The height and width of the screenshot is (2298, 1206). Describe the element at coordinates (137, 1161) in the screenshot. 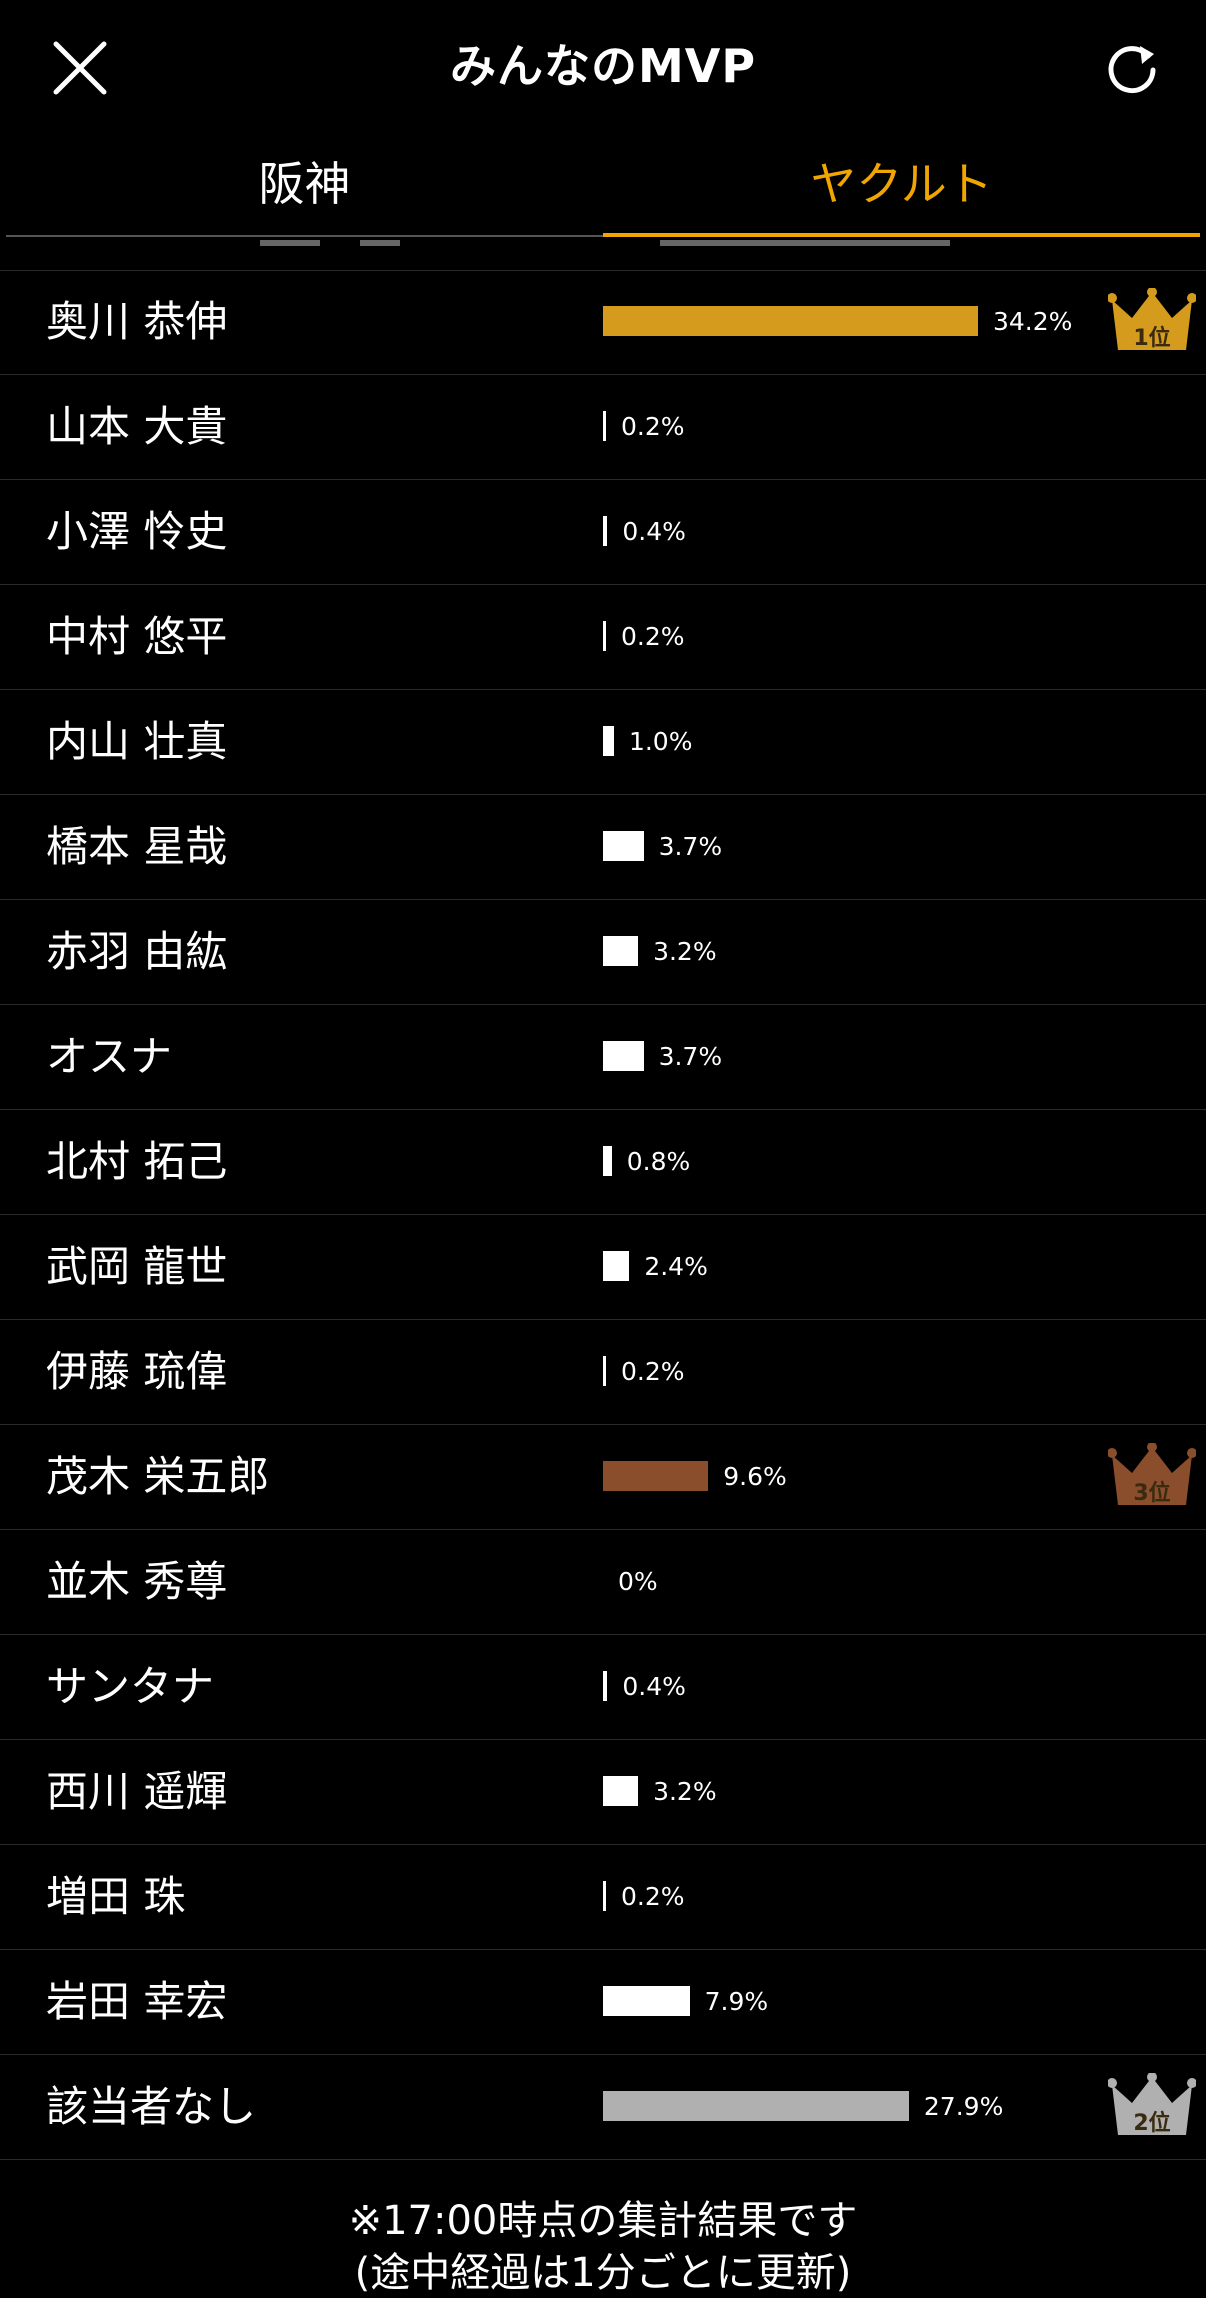

I see `player-name: 北村 拓己` at that location.